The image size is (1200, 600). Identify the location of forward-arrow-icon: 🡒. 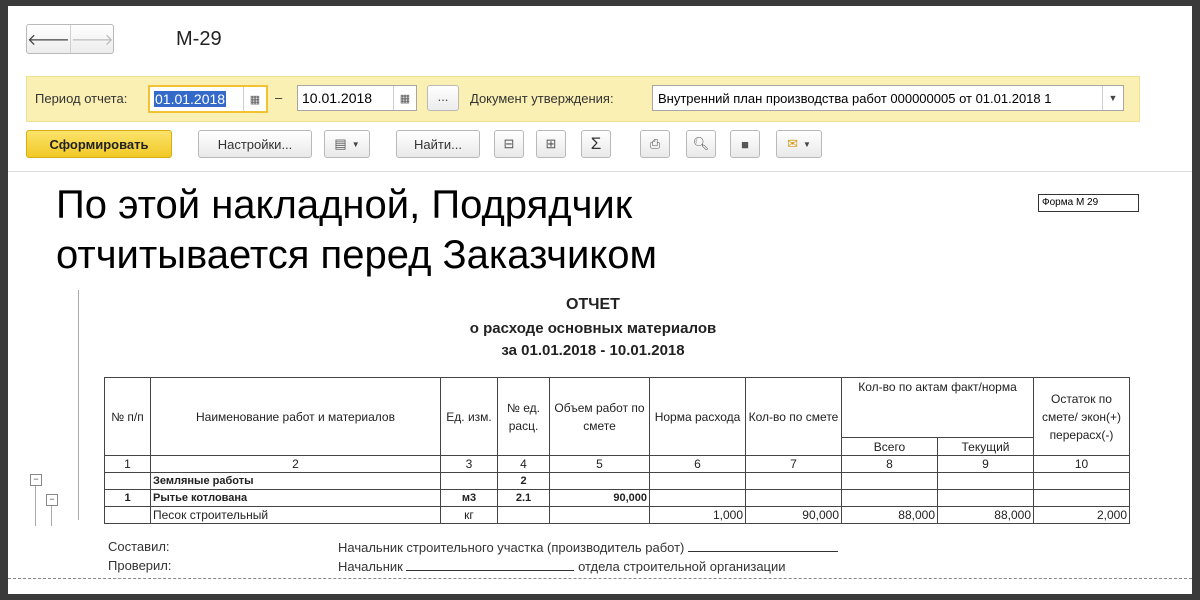
(91, 39).